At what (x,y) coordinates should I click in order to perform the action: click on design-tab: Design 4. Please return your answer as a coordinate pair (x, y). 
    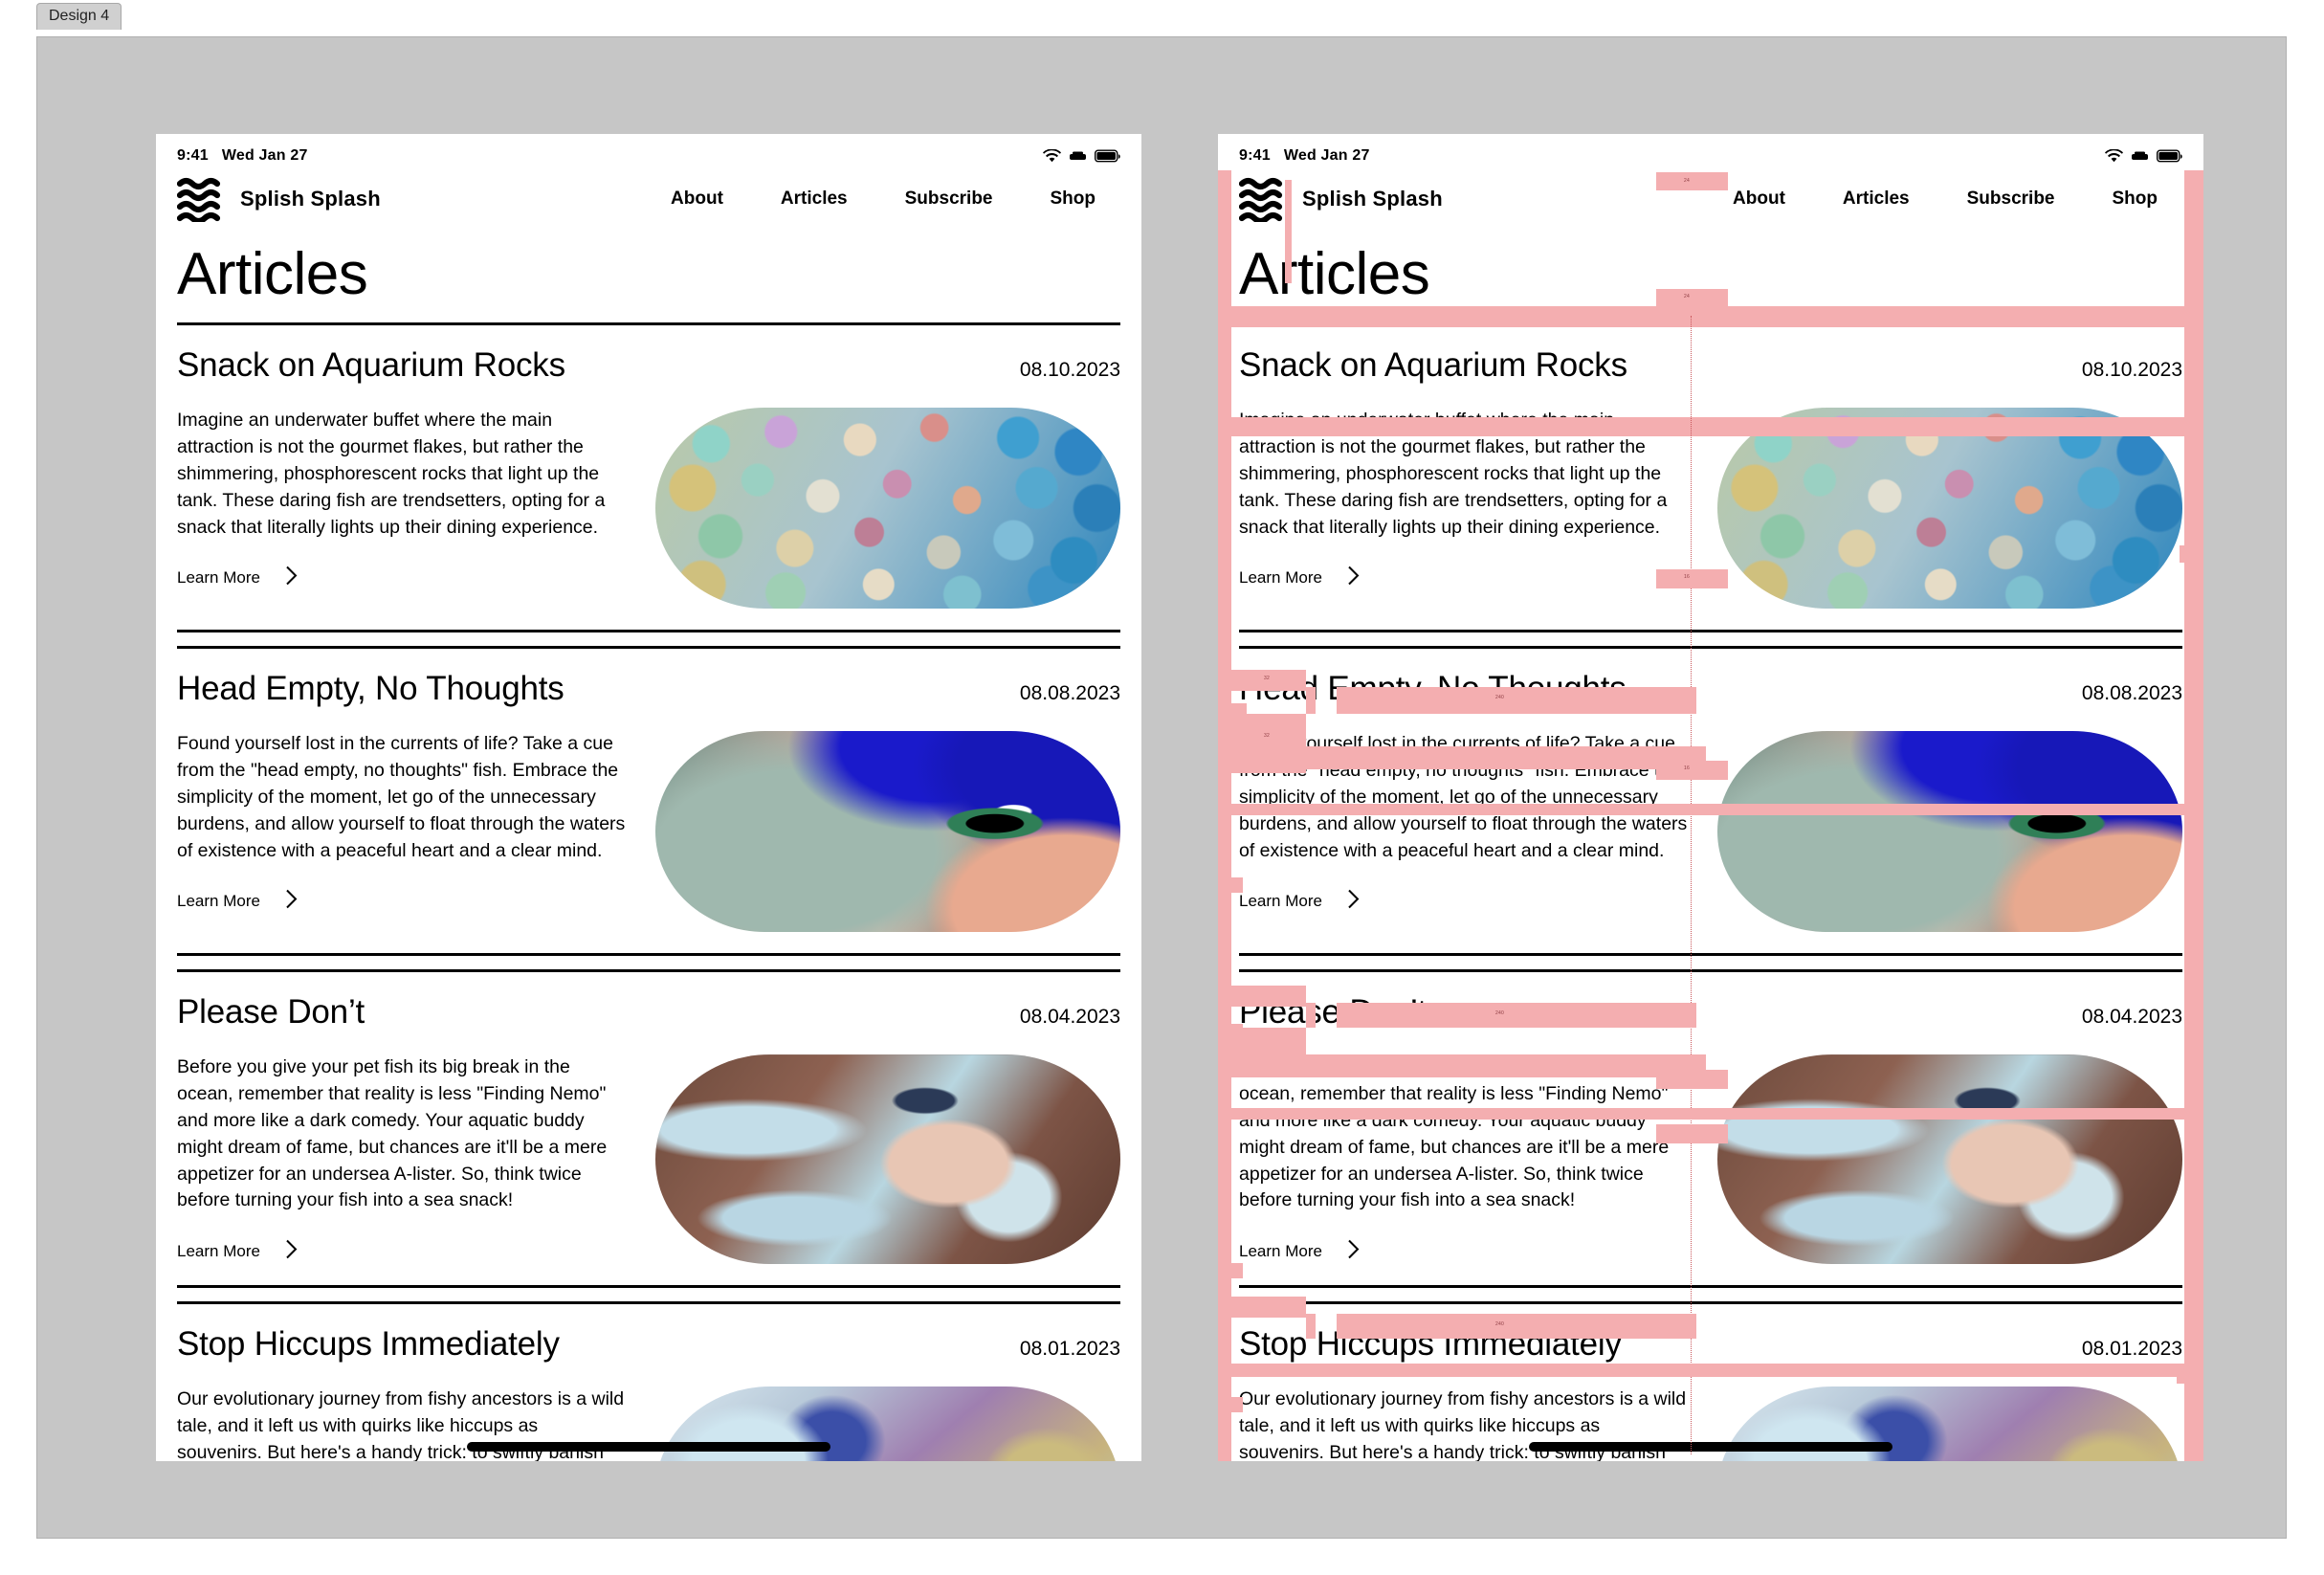
    Looking at the image, I should click on (79, 16).